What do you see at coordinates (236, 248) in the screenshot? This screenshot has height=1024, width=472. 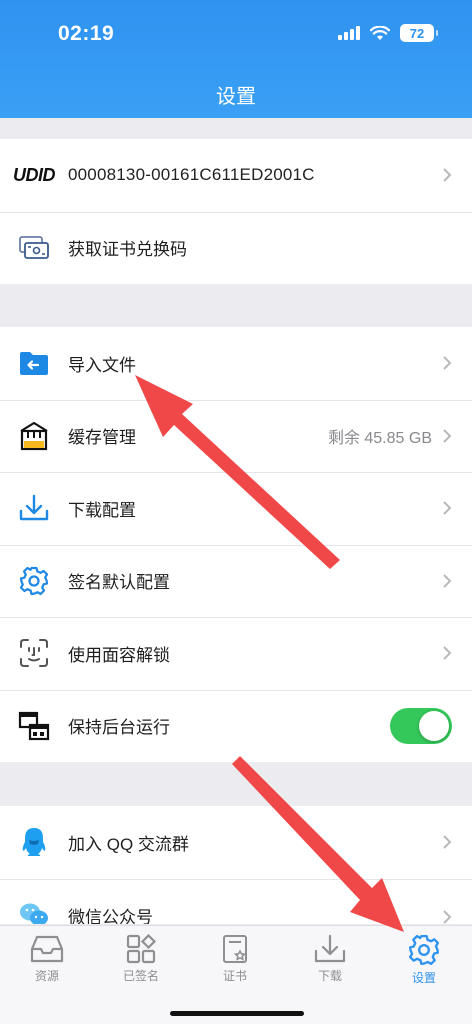 I see `redeem-code-row: 获取证书兑换码` at bounding box center [236, 248].